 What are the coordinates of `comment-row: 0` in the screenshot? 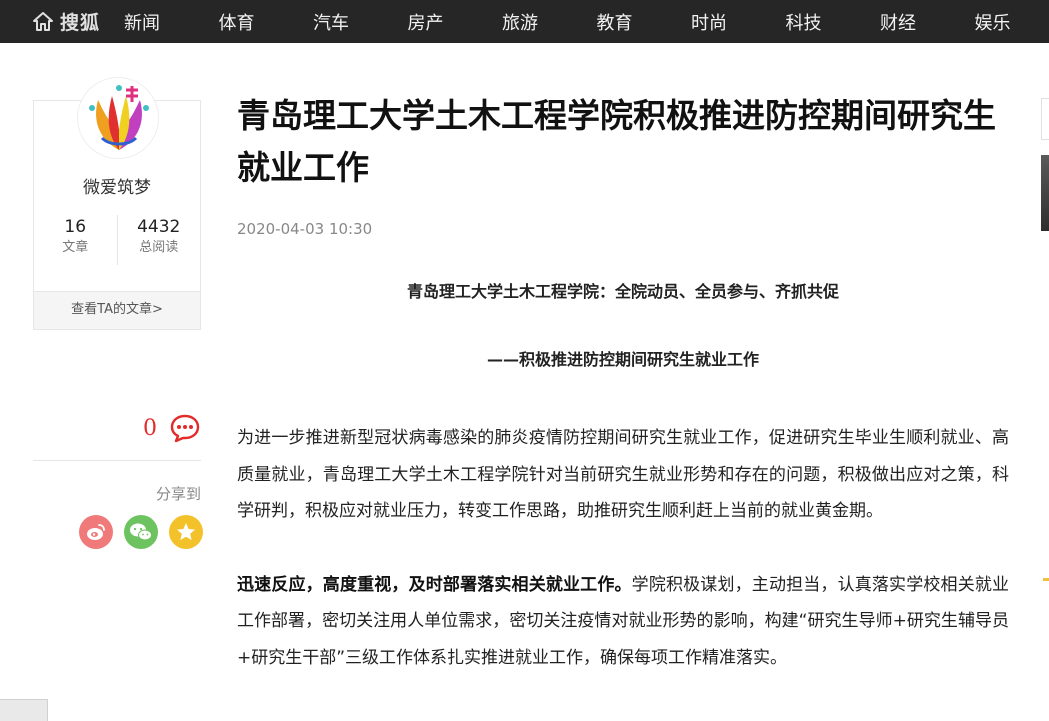 It's located at (117, 428).